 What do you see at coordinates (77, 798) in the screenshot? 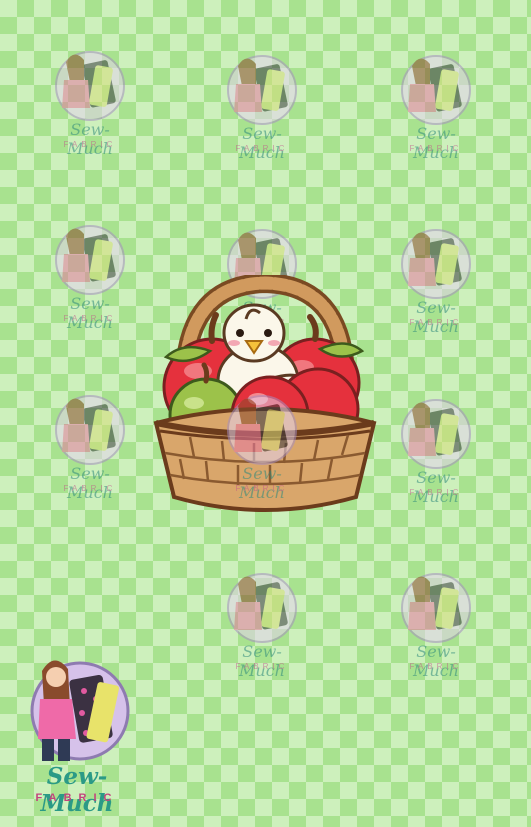
I see `logo-sub-text: FABRIC` at bounding box center [77, 798].